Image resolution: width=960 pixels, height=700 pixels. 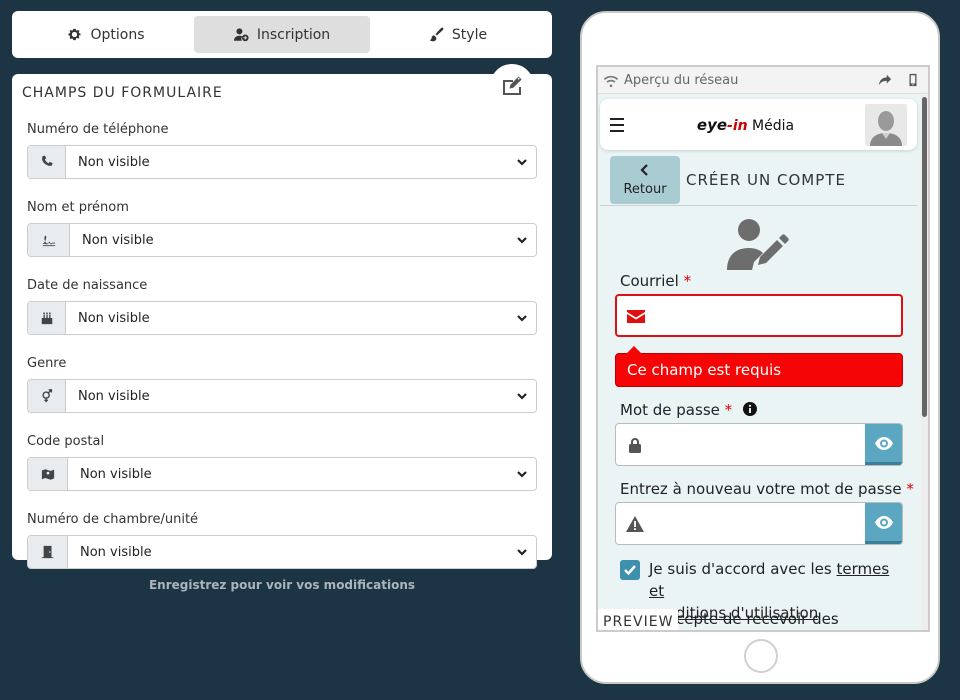 I want to click on field-room-number: Numéro de chambre/unité Non visible, so click(x=282, y=540).